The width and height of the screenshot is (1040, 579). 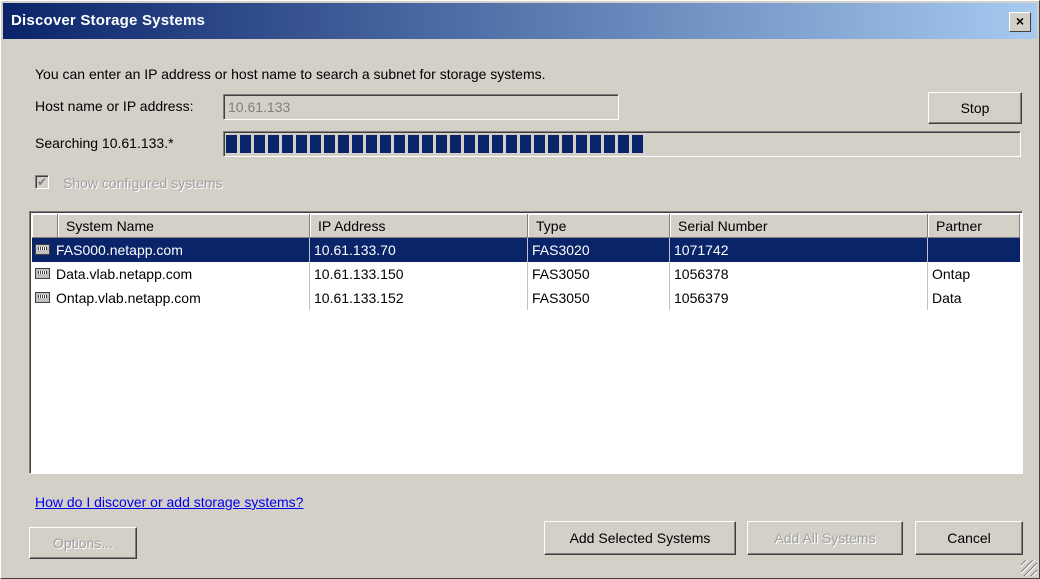 I want to click on close-button: ×, so click(x=1020, y=22).